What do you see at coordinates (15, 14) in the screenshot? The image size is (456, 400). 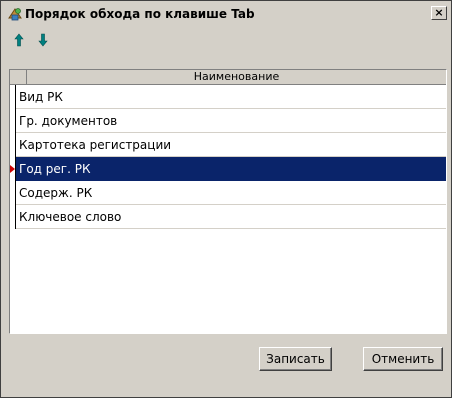 I see `app-icon` at bounding box center [15, 14].